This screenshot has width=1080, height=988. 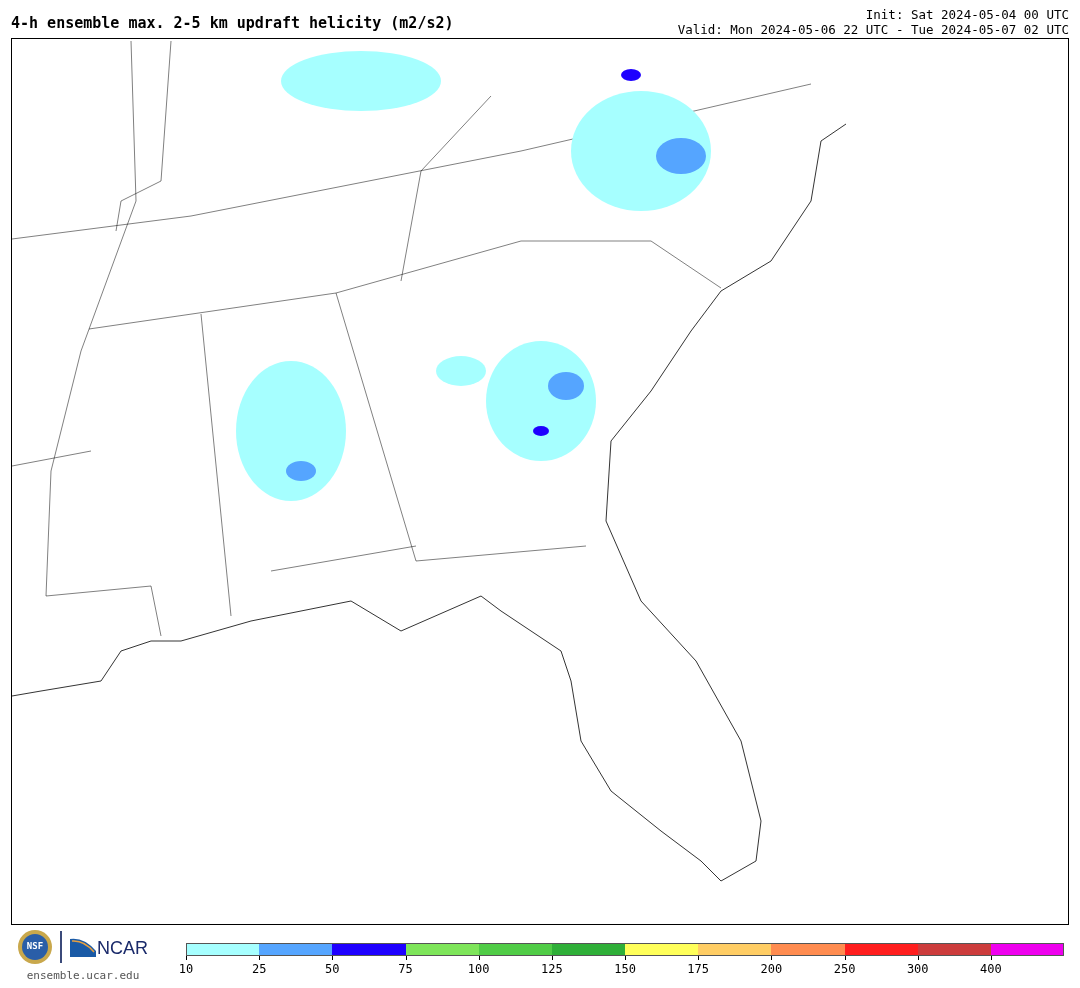 What do you see at coordinates (109, 947) in the screenshot?
I see `ncar-logo: NCAR` at bounding box center [109, 947].